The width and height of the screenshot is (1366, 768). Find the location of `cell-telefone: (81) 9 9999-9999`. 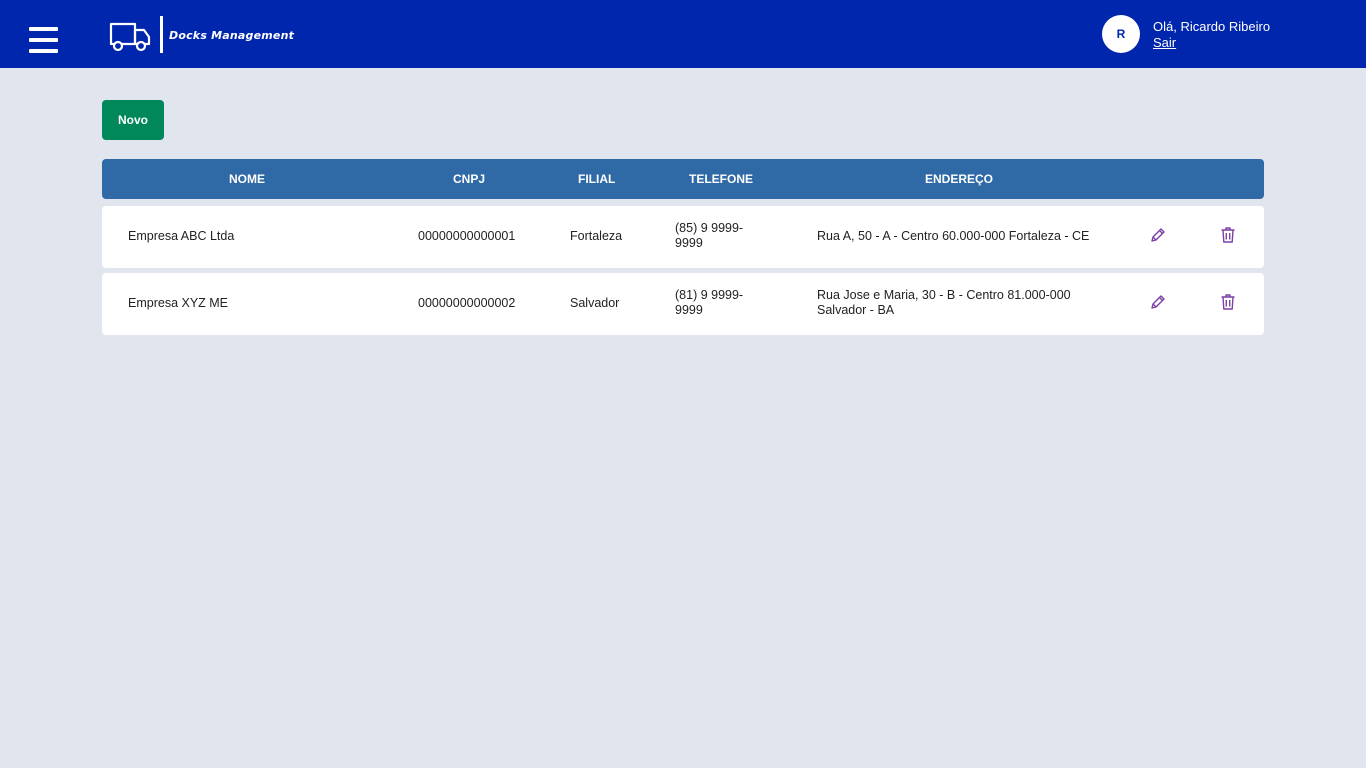

cell-telefone: (81) 9 9999-9999 is located at coordinates (709, 302).